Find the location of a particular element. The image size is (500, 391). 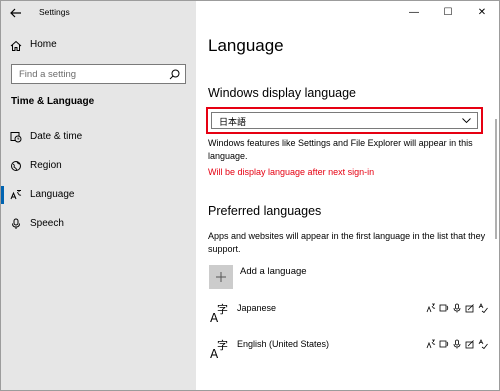

dropdown-value: 日本語 is located at coordinates (233, 122).